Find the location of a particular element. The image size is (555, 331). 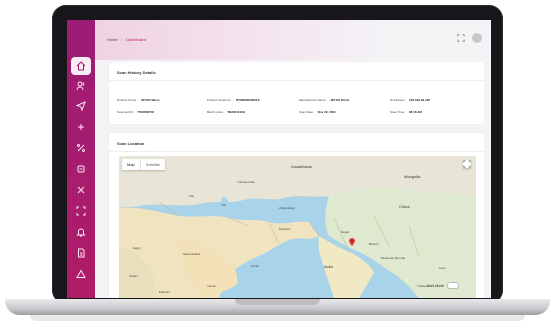

map-label: Iran is located at coordinates (224, 205).